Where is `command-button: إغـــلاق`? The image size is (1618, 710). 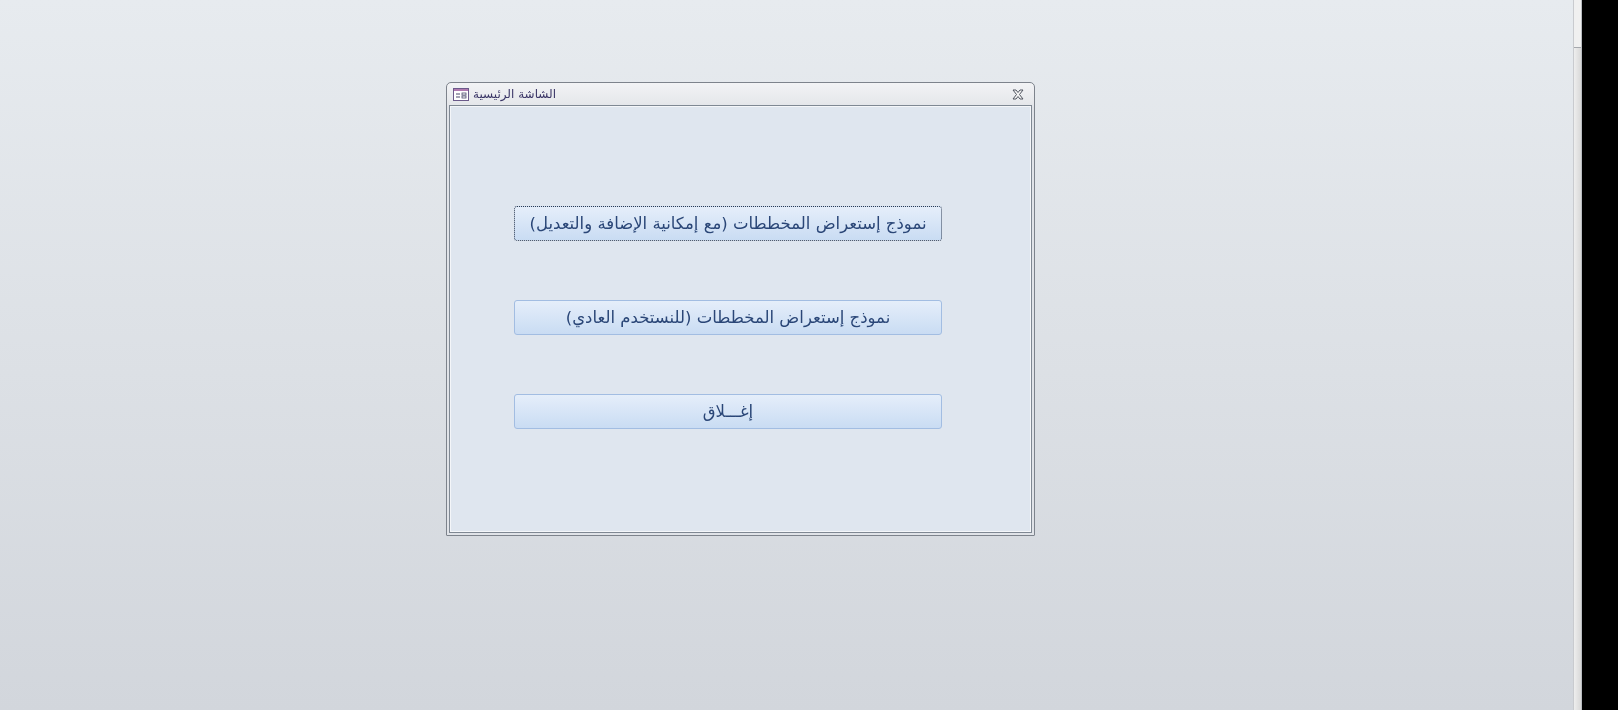 command-button: إغـــلاق is located at coordinates (728, 411).